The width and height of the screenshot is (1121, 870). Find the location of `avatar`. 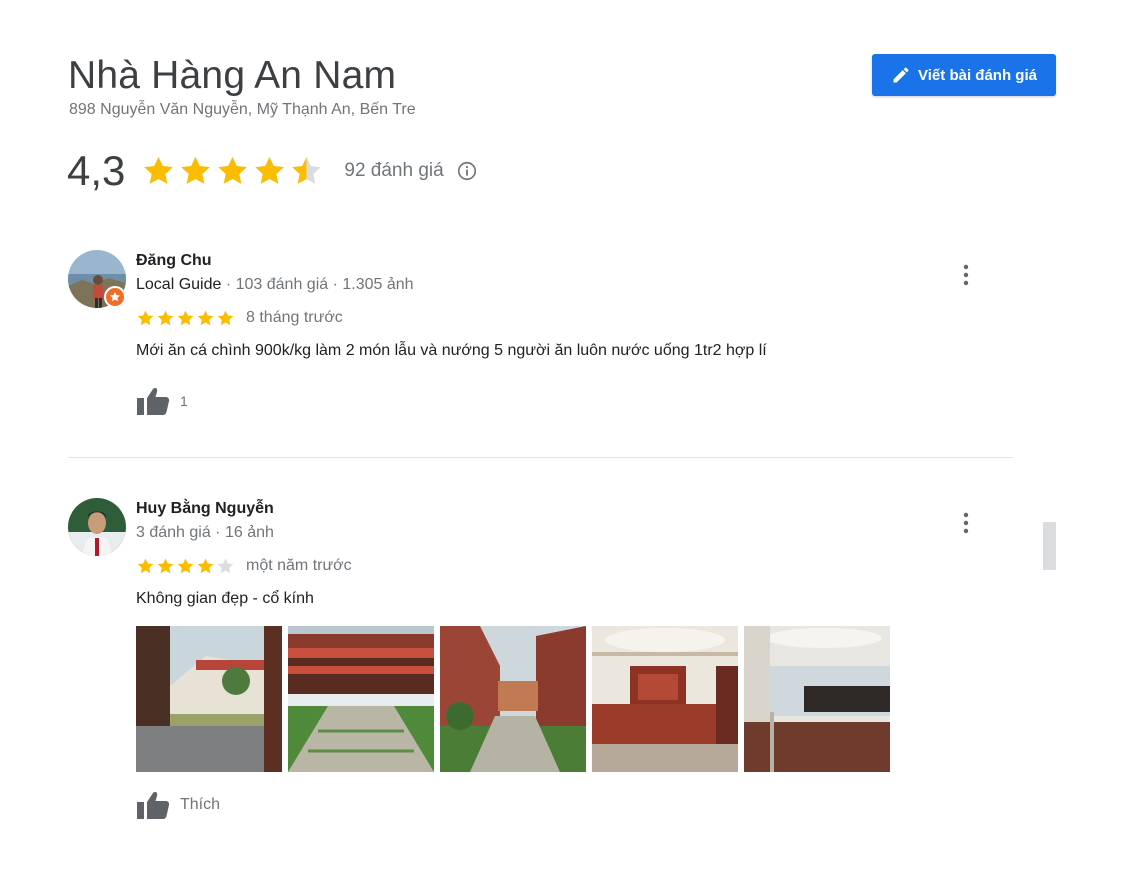

avatar is located at coordinates (97, 527).